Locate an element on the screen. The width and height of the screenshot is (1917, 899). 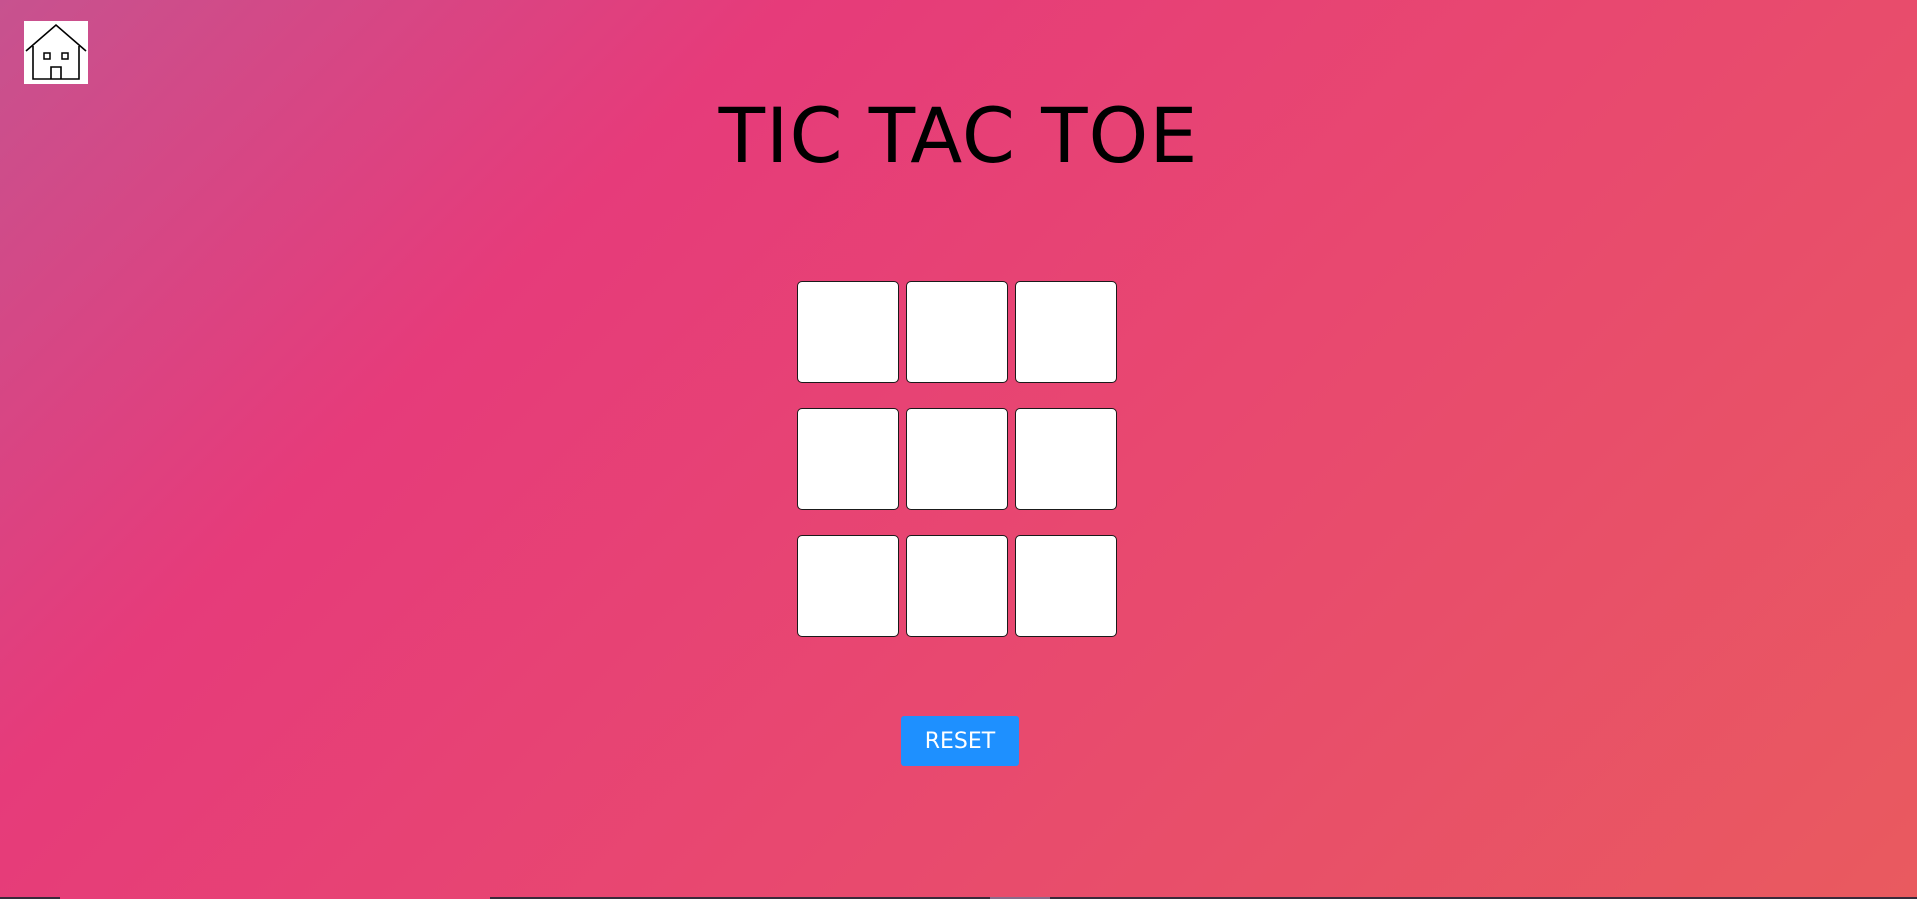
game-board is located at coordinates (960, 471).